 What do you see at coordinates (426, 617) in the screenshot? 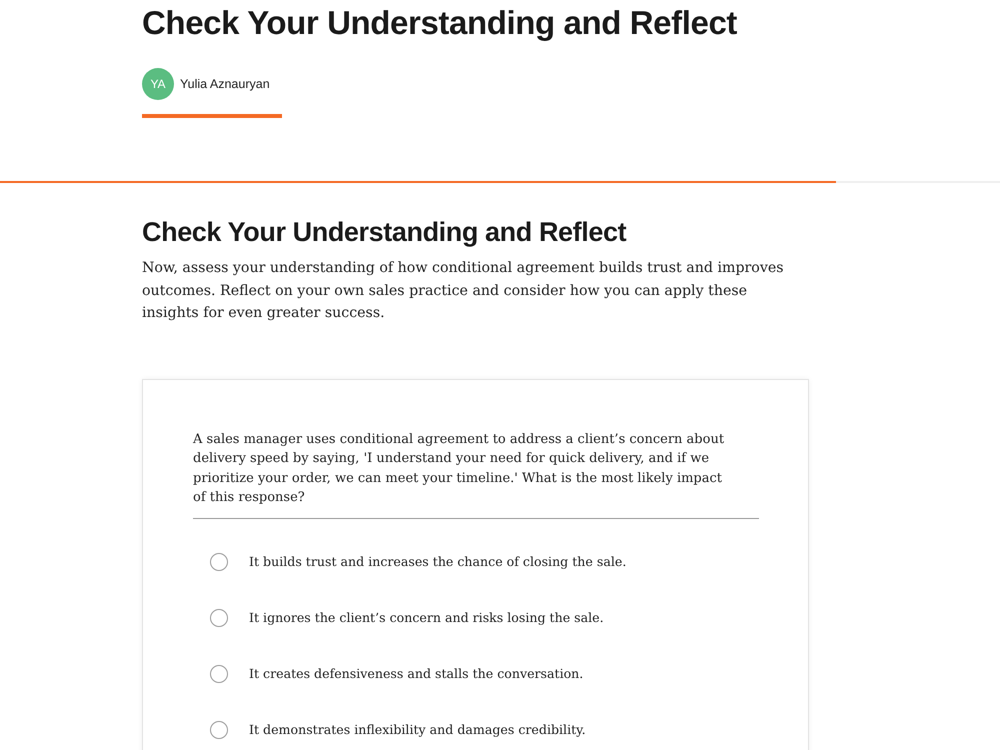
I see `option-label: It ignores the client’s concern and risks losing the sale.` at bounding box center [426, 617].